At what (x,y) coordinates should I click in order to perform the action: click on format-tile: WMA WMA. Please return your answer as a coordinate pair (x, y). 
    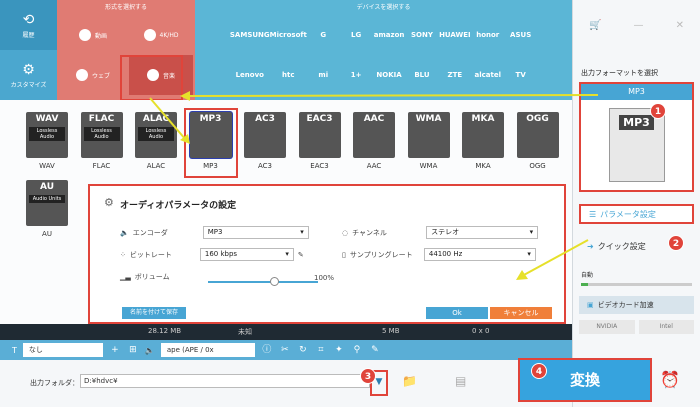
    Looking at the image, I should click on (429, 143).